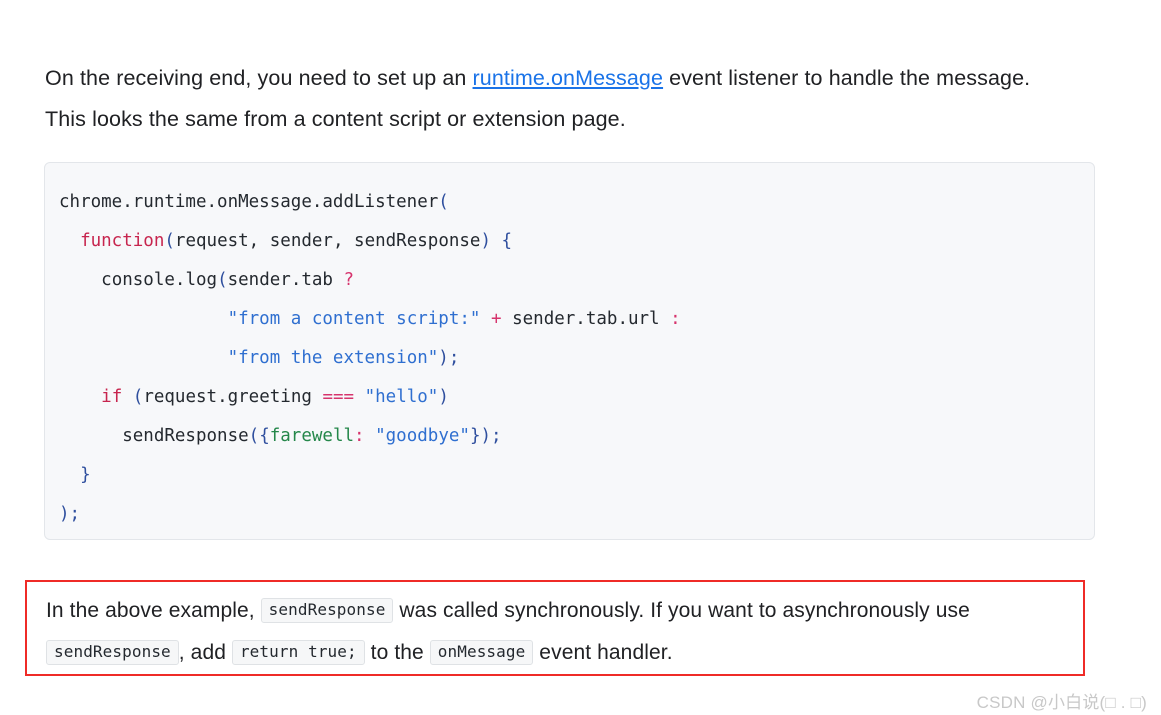 The height and width of the screenshot is (715, 1161). I want to click on note-segment-1: In the above example,, so click(153, 610).